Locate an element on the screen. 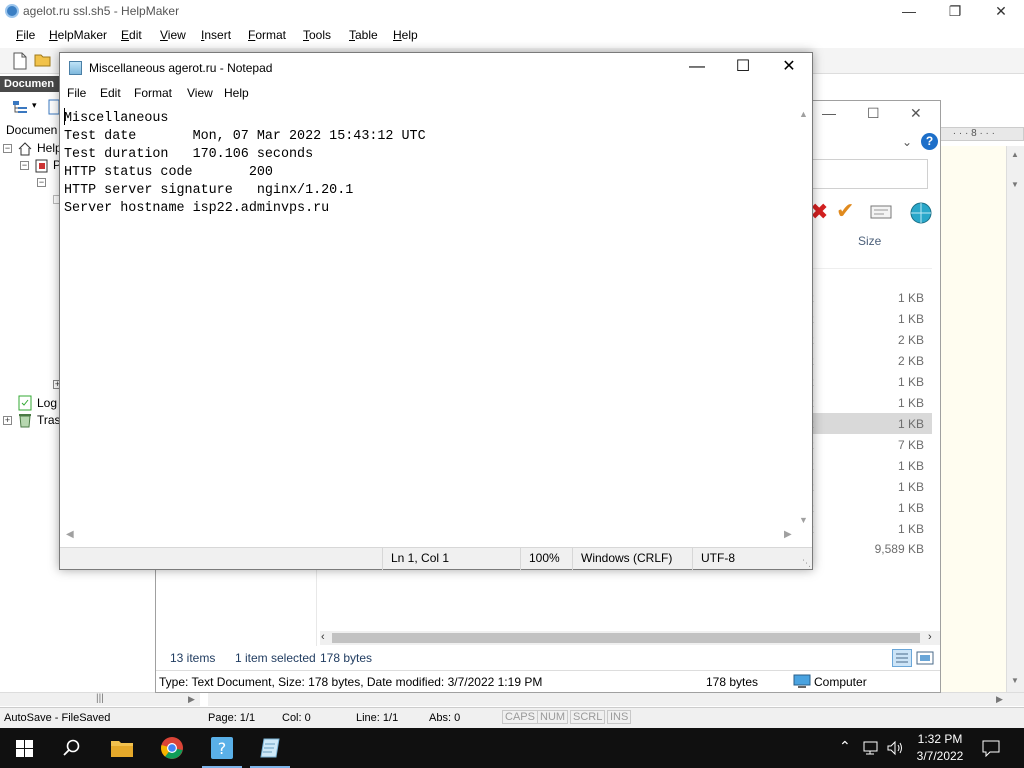 The image size is (1024, 768). tree-expand-toggle: + is located at coordinates (7, 420).